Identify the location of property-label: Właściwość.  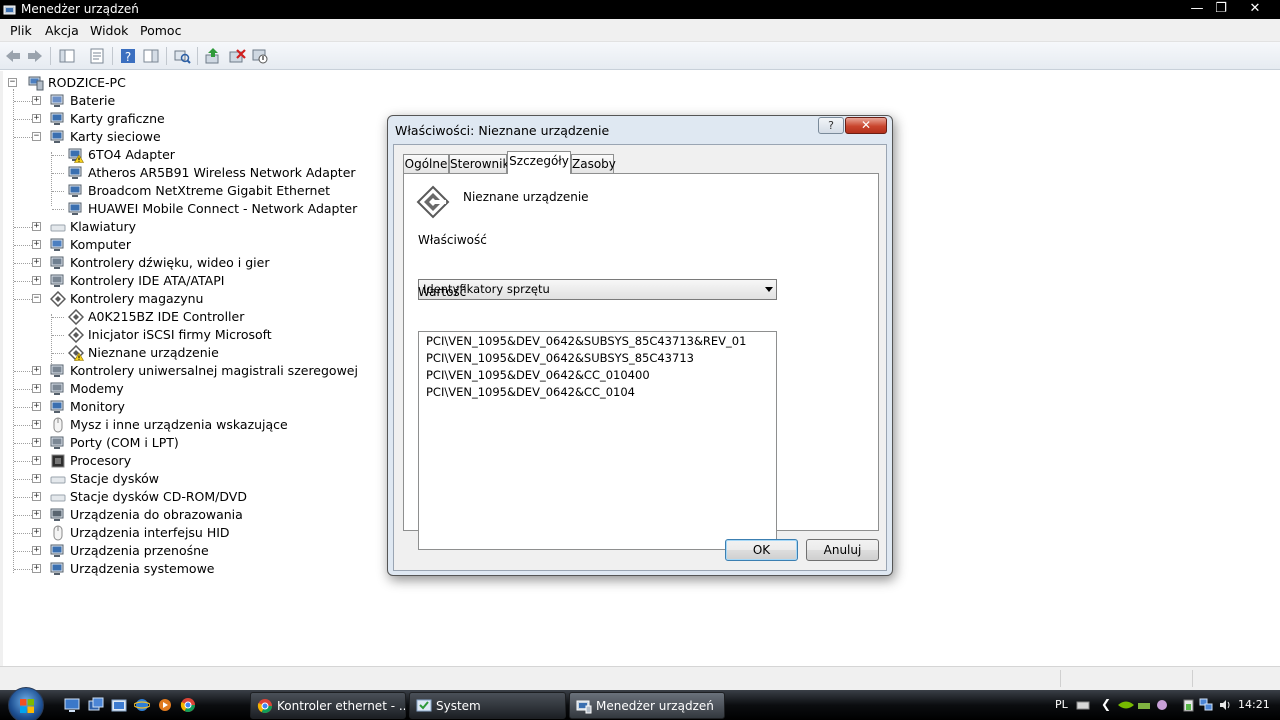
(452, 240).